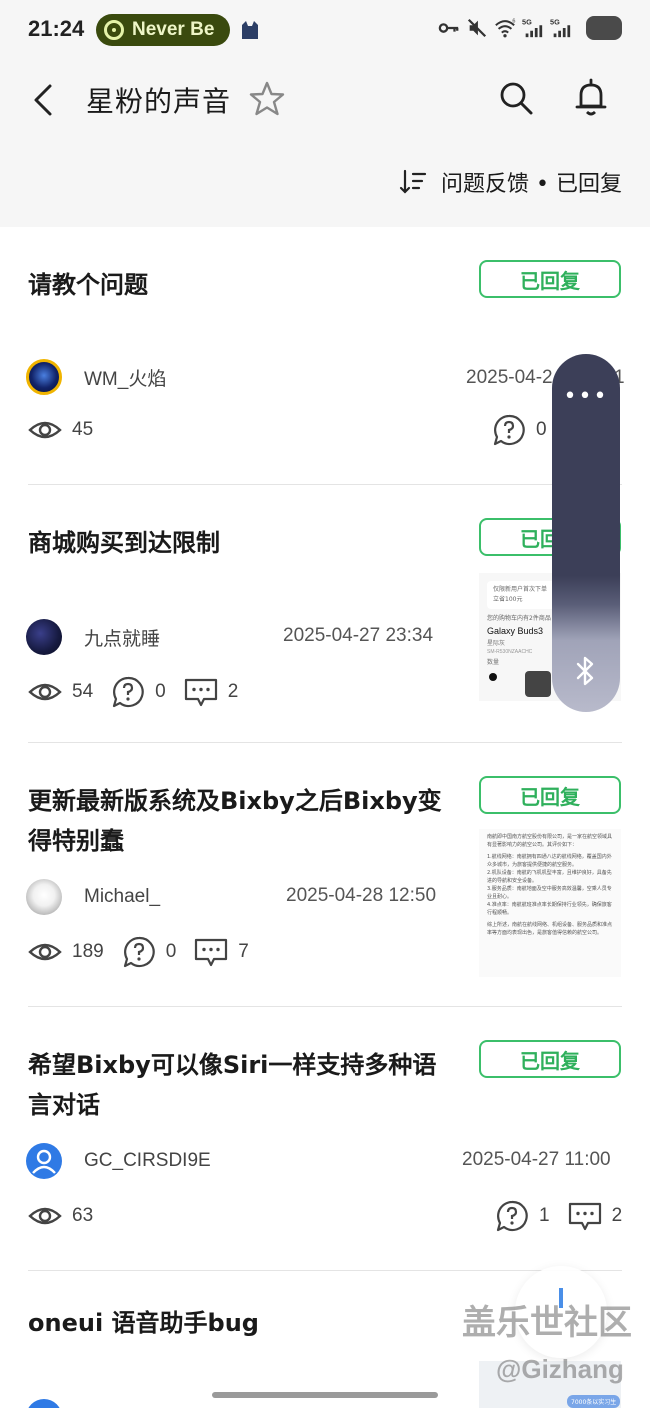  Describe the element at coordinates (510, 182) in the screenshot. I see `filter-sort-button: 问题反馈 • 已回复` at that location.